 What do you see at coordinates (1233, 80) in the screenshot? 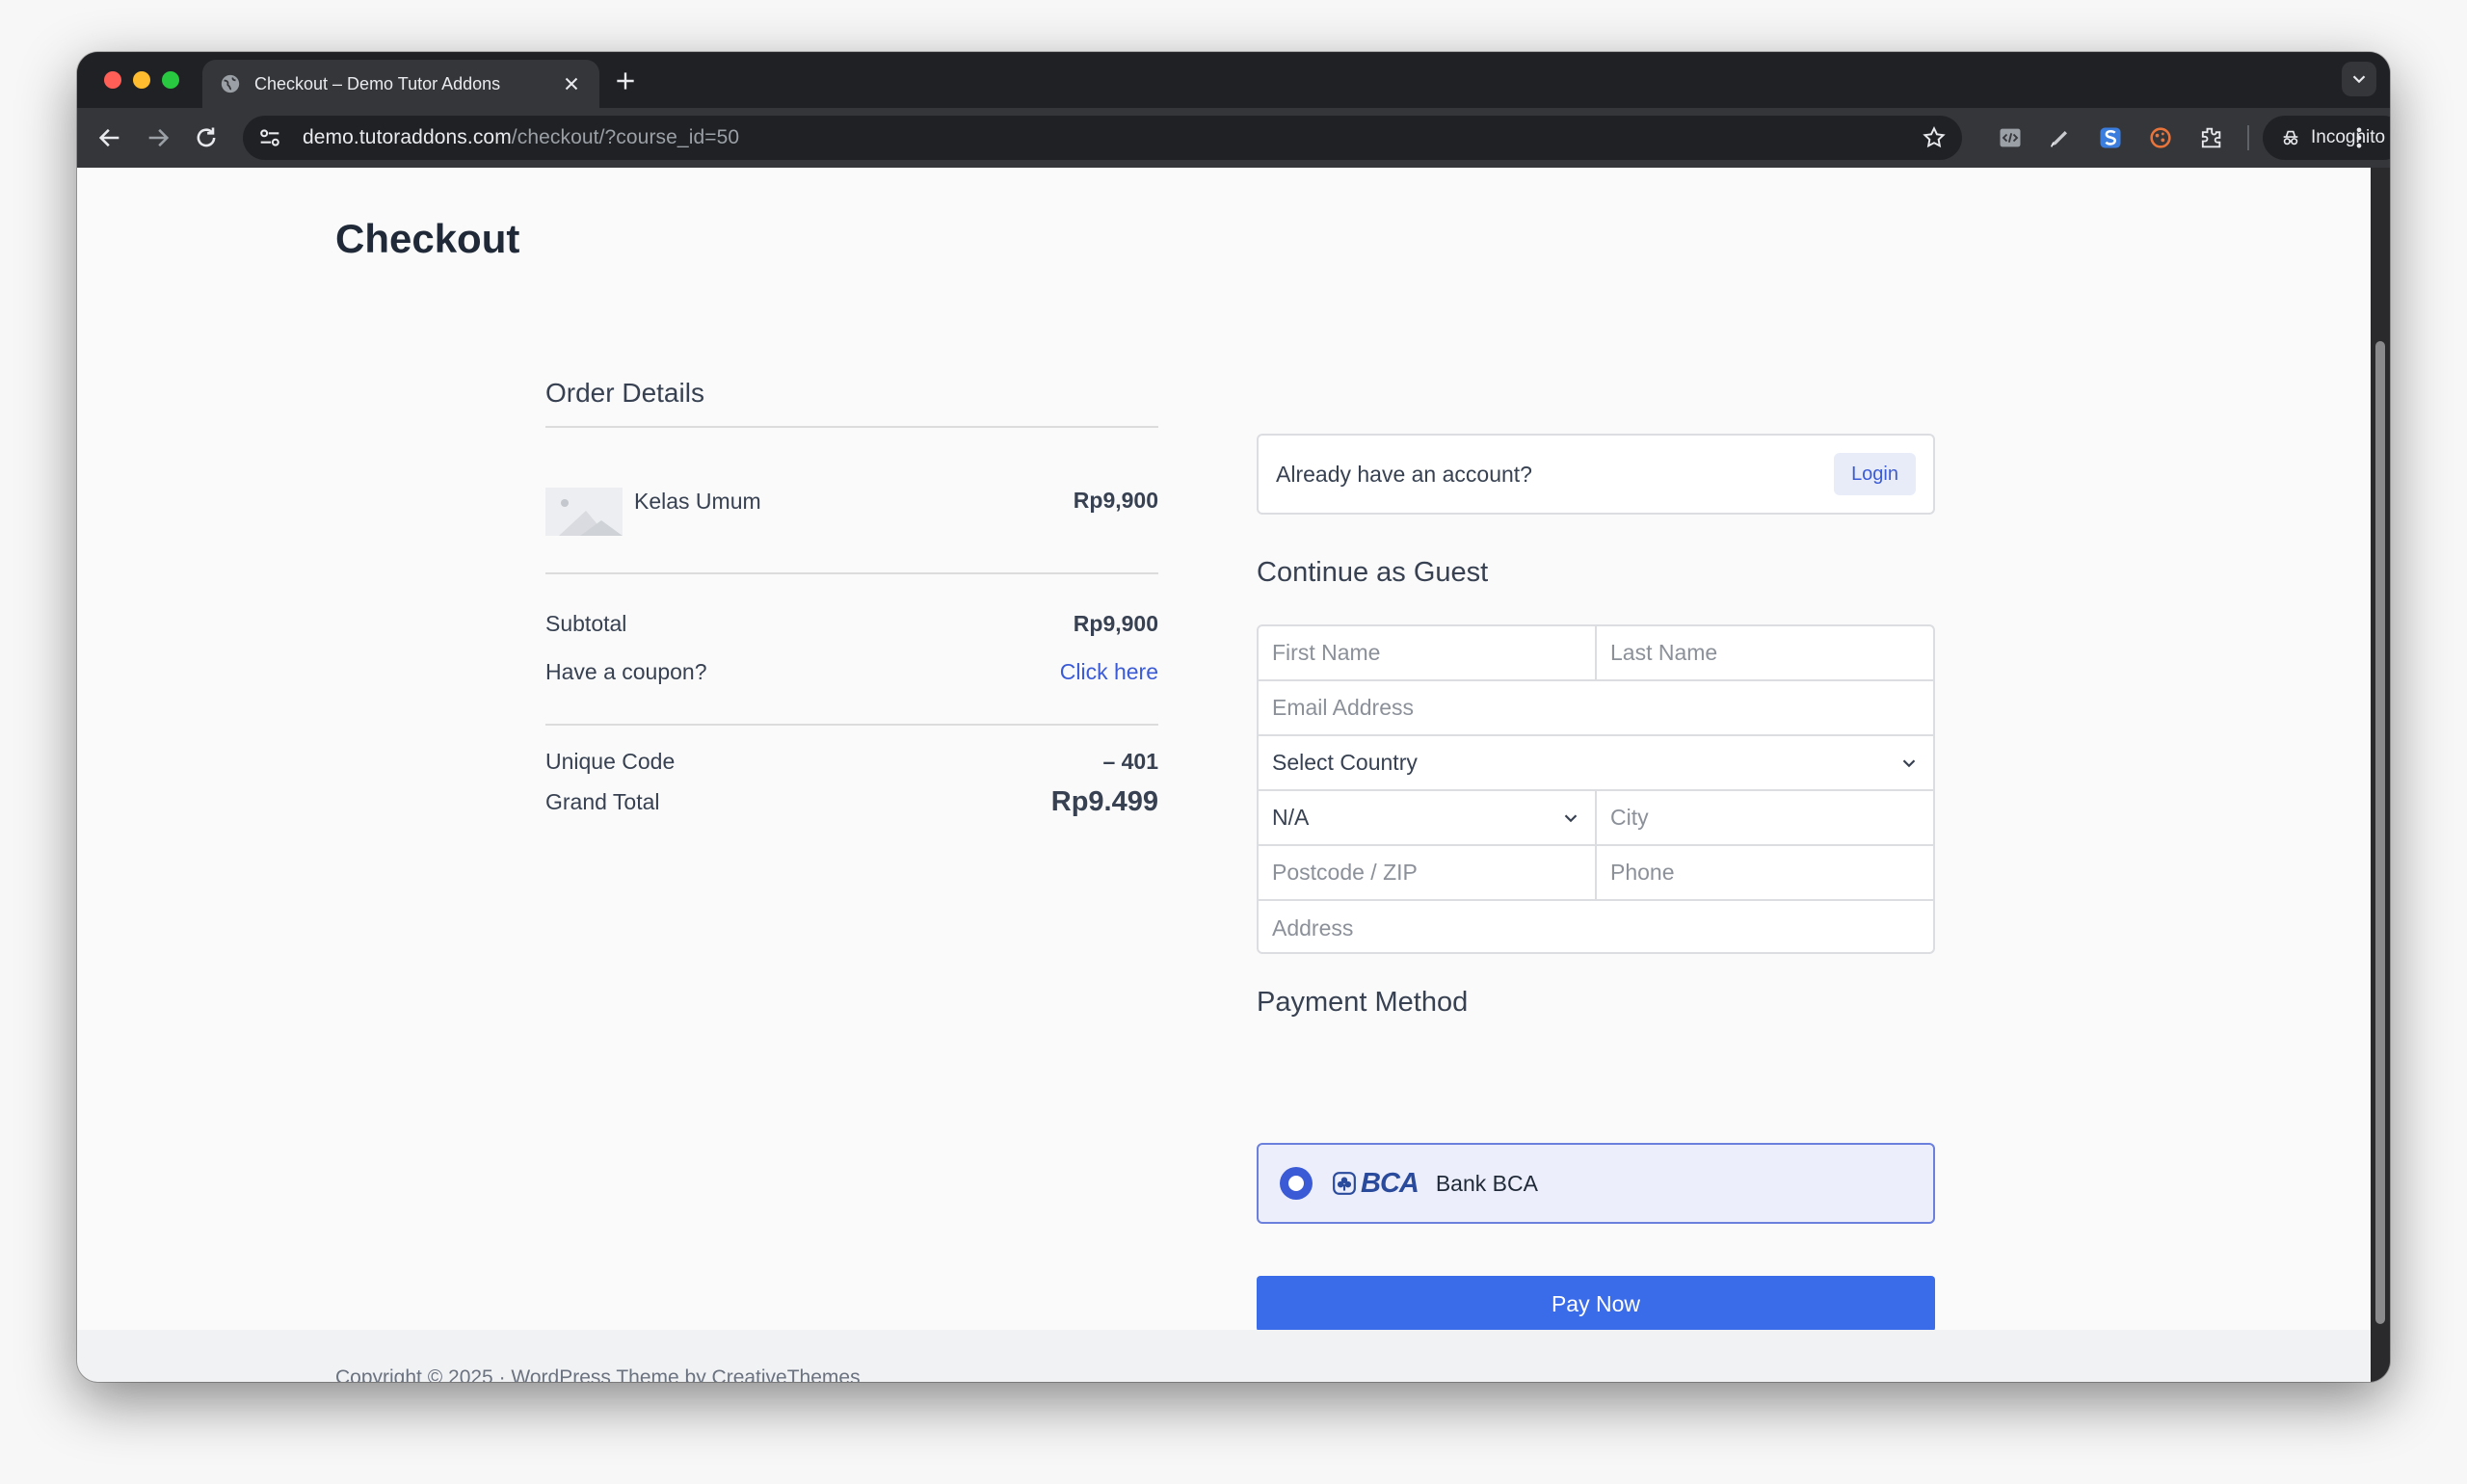
I see `tab-strip: Checkout – Demo Tutor Addons` at bounding box center [1233, 80].